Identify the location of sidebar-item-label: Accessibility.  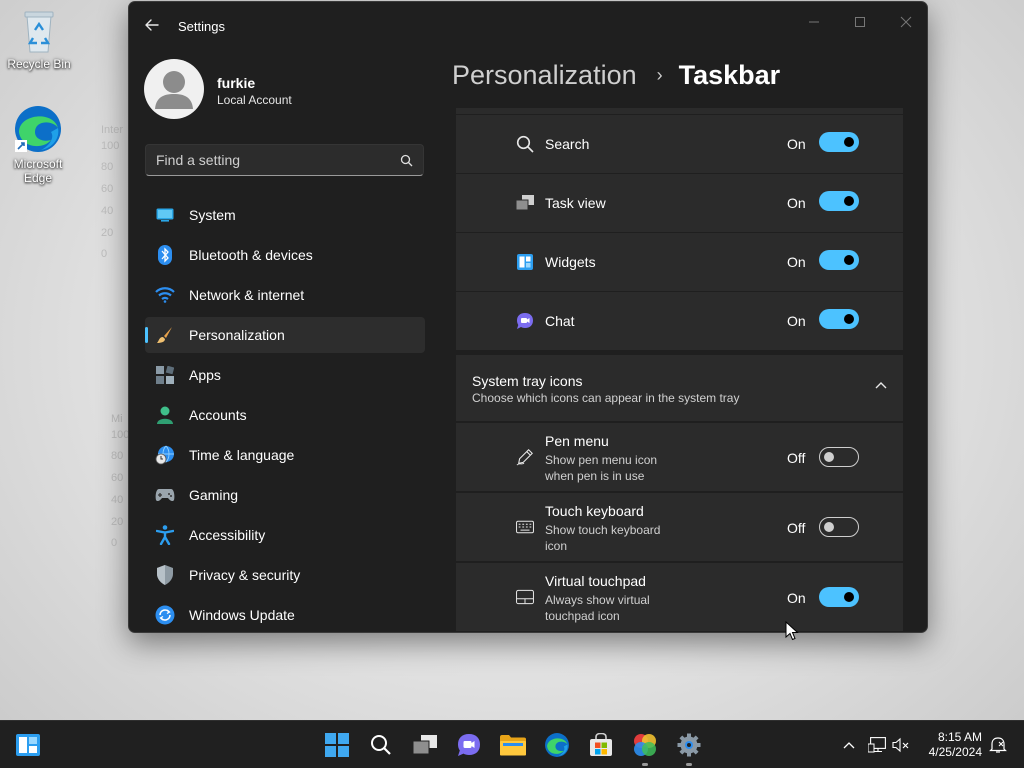
(227, 535).